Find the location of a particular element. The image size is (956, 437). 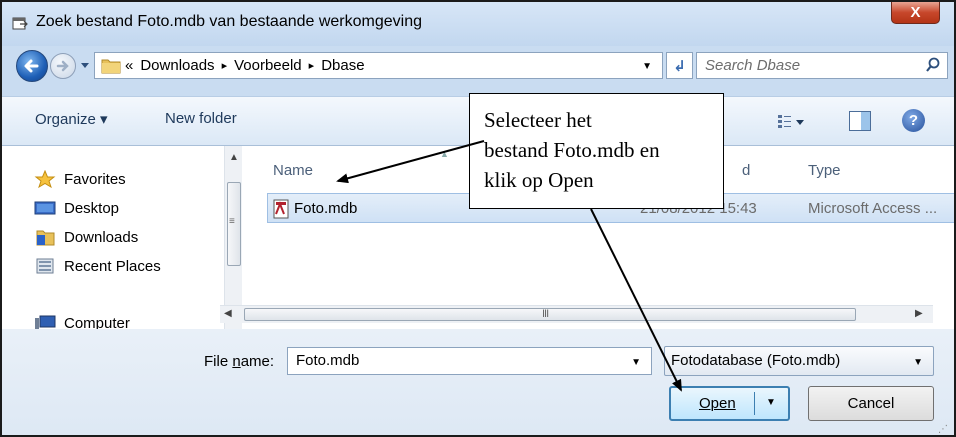

nav-item-desktop: Desktop is located at coordinates (76, 208).